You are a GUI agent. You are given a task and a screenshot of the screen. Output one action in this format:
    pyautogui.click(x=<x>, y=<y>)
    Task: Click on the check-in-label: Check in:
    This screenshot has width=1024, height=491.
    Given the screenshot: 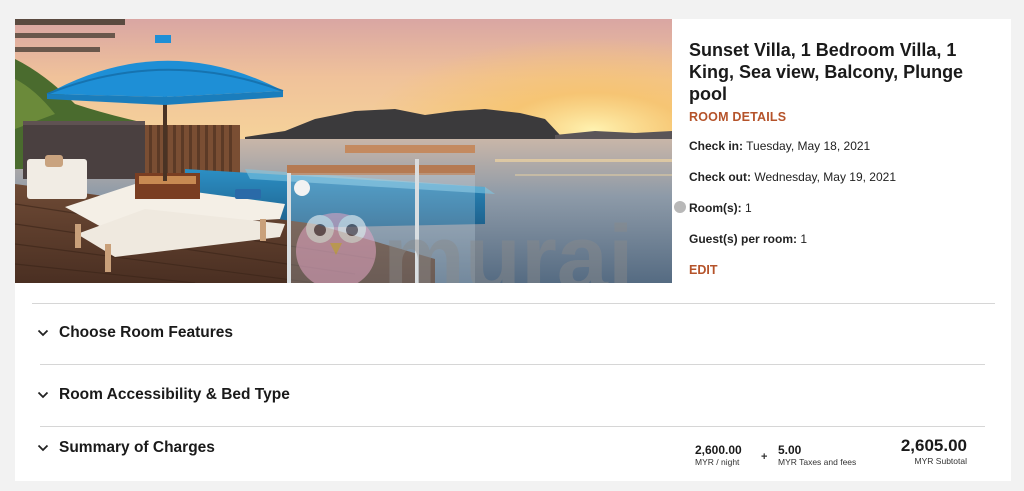 What is the action you would take?
    pyautogui.click(x=716, y=146)
    